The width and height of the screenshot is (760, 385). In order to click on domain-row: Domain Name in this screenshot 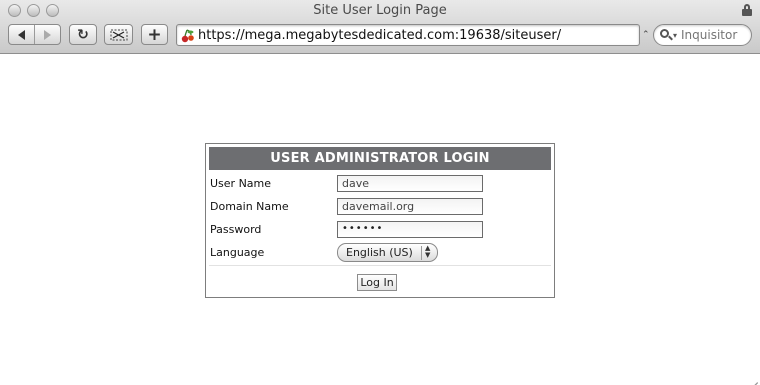, I will do `click(380, 207)`.